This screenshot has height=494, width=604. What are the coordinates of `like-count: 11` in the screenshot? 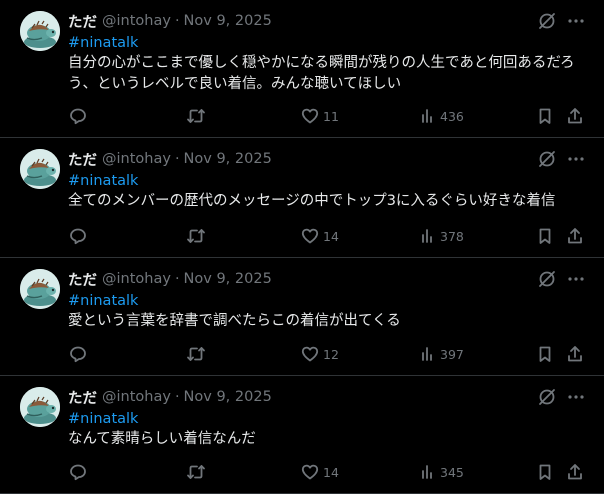 It's located at (331, 116).